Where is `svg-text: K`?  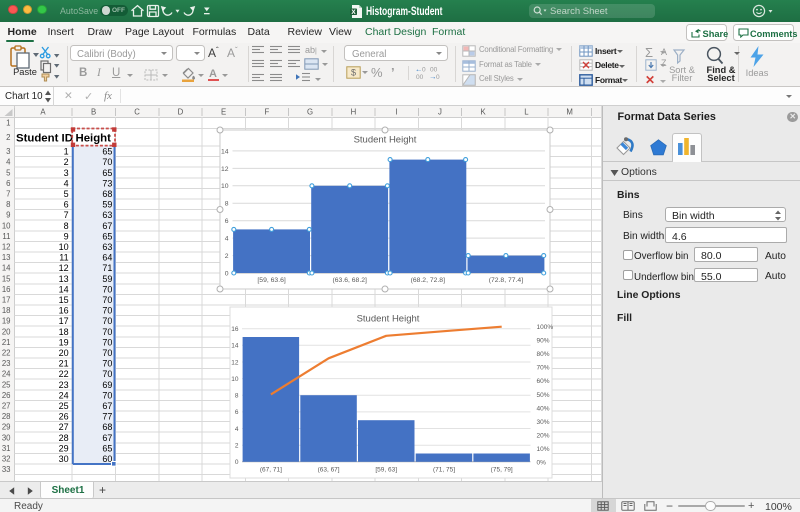
svg-text: K is located at coordinates (483, 111).